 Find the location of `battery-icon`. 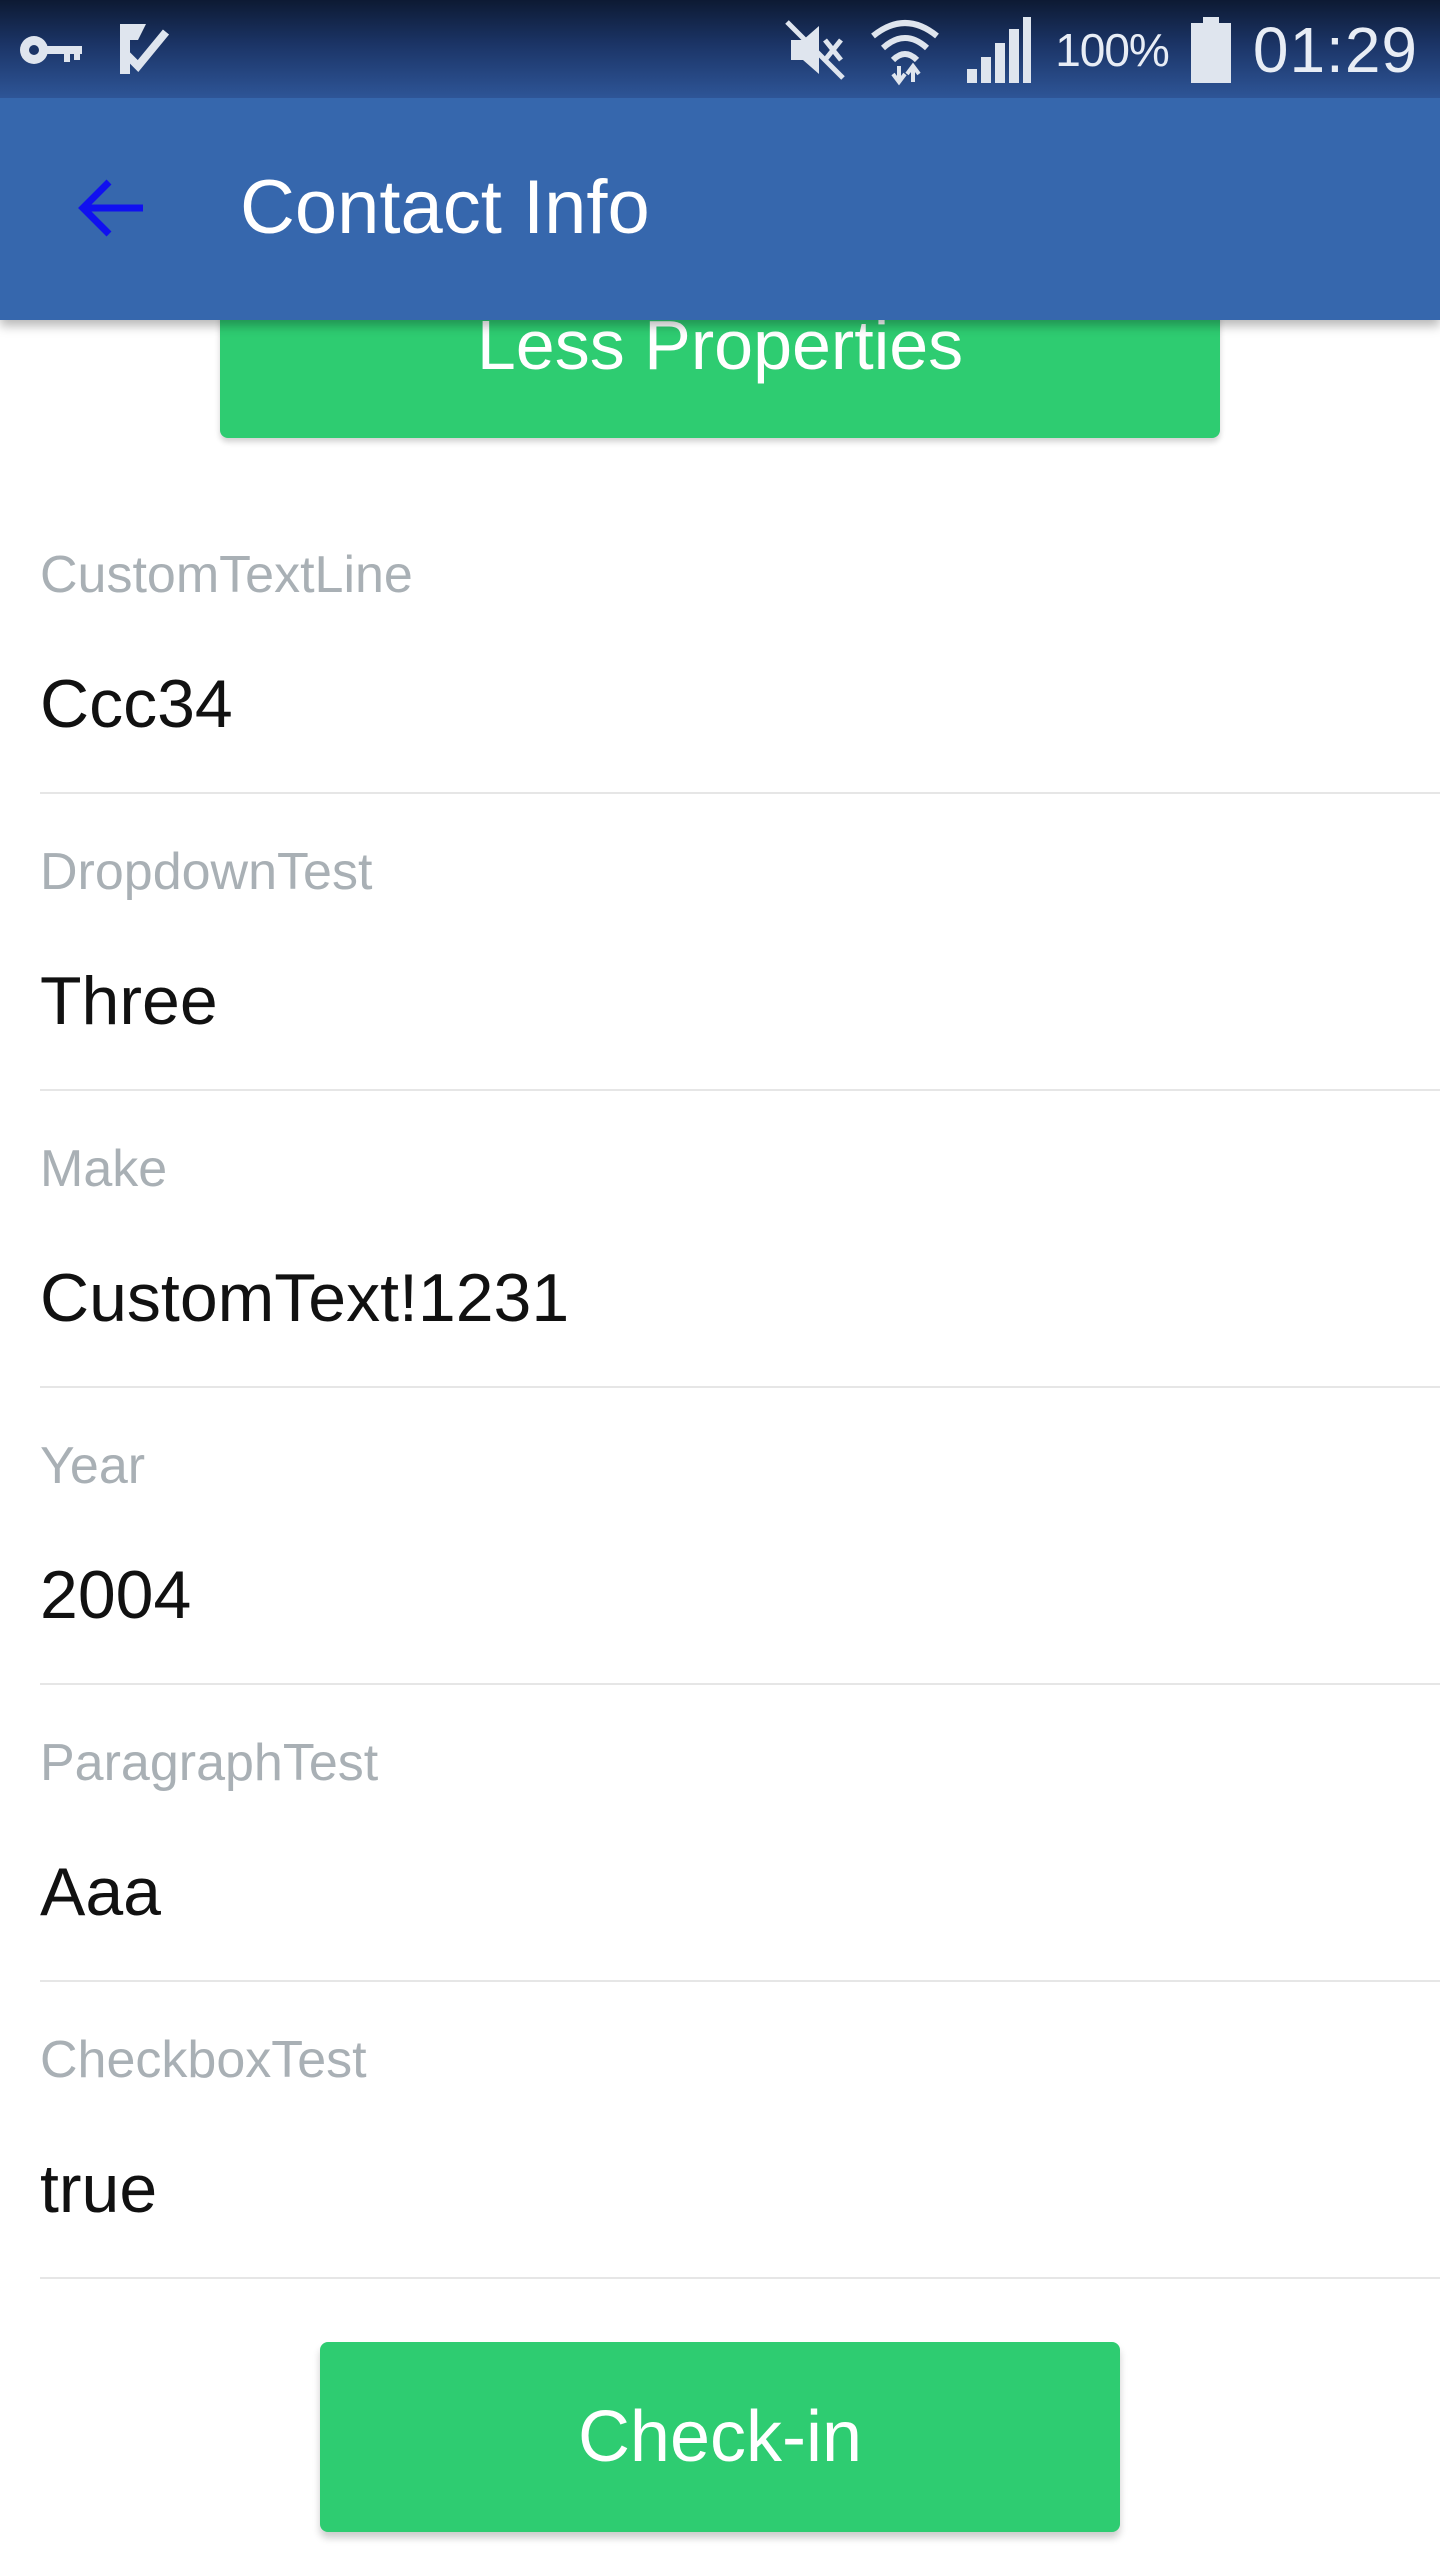

battery-icon is located at coordinates (1210, 50).